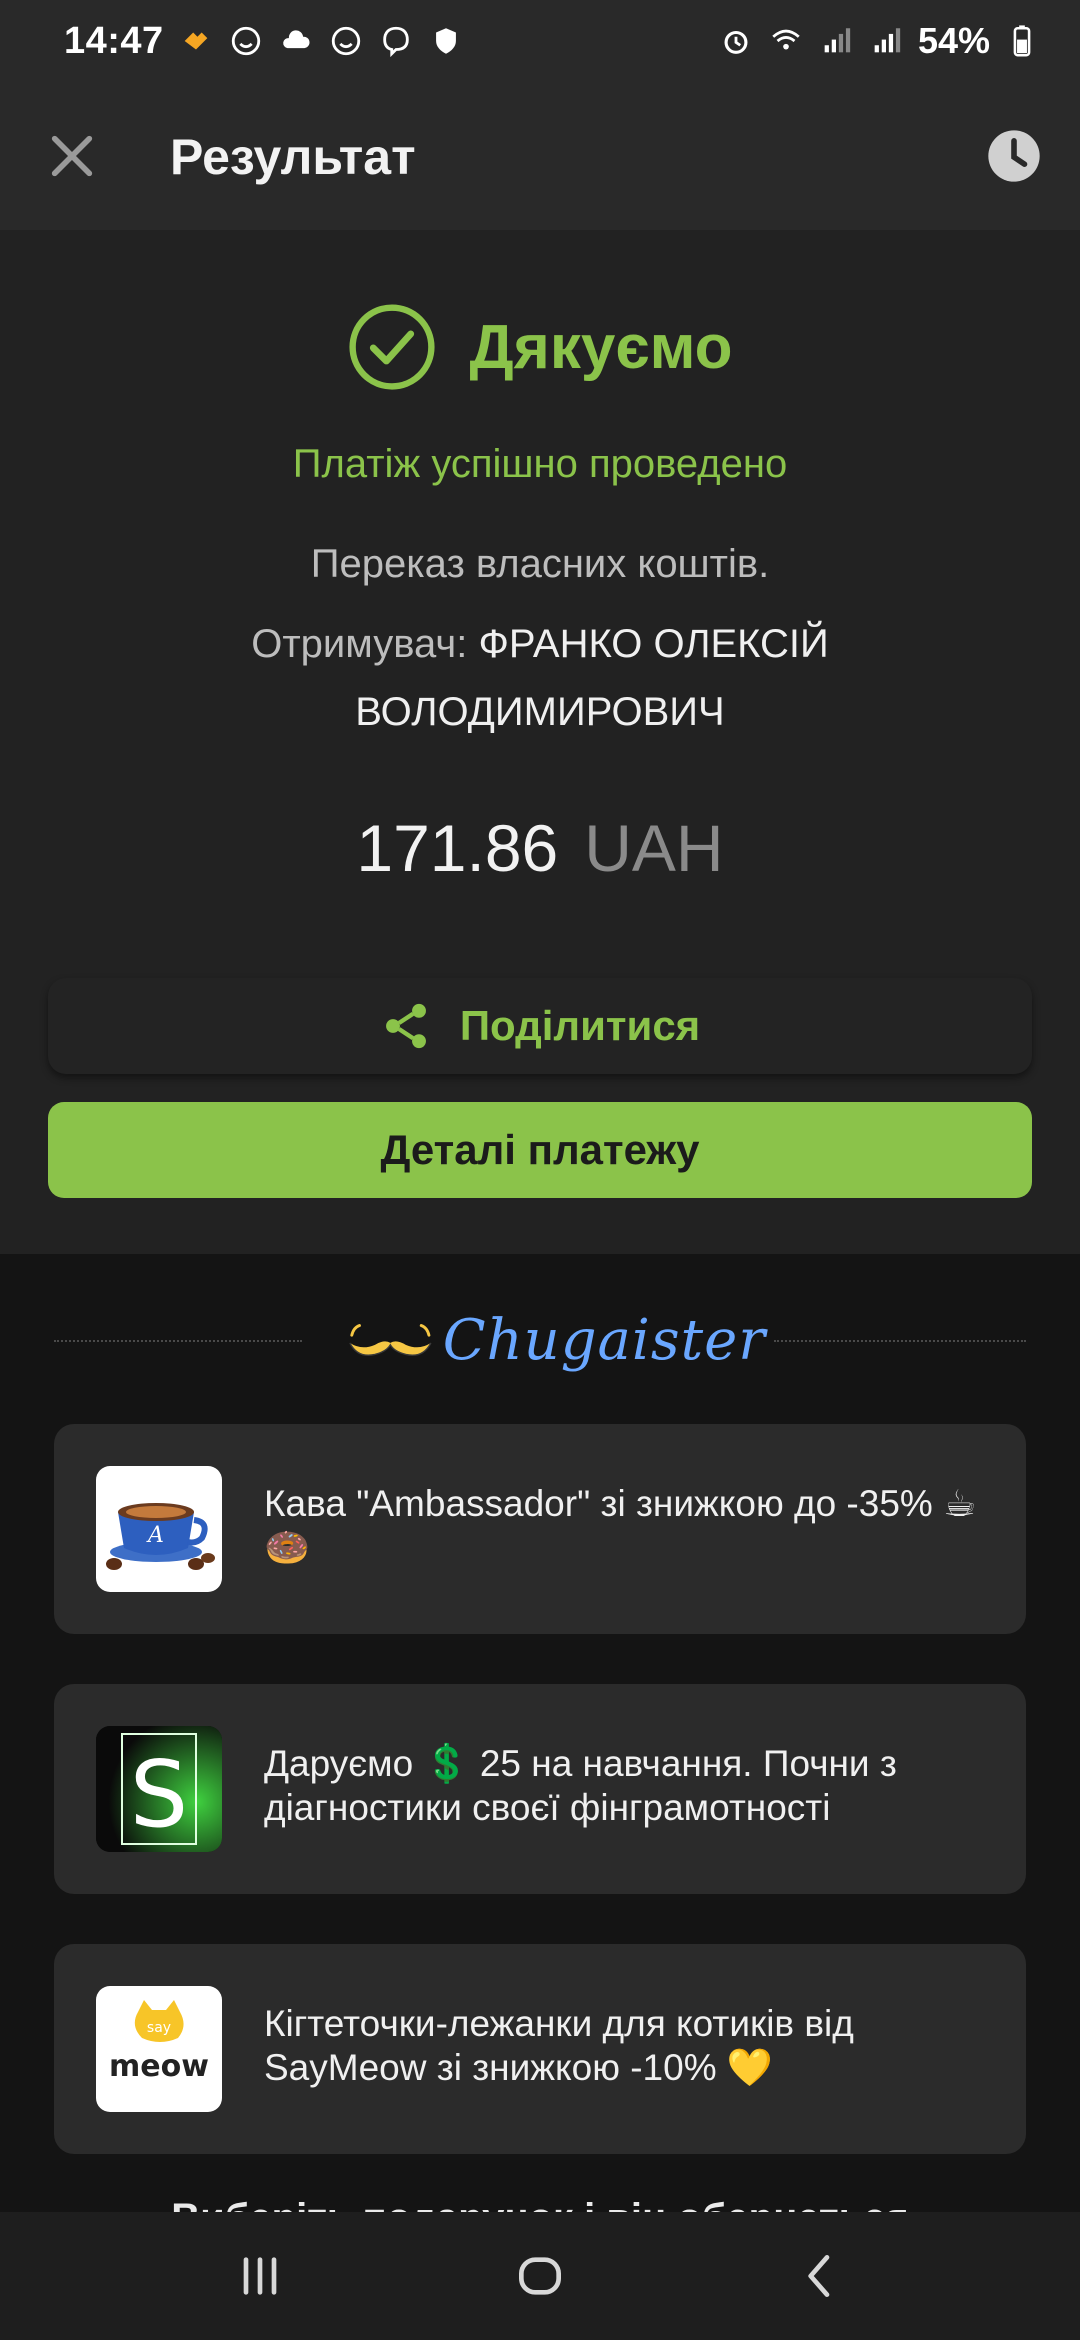 This screenshot has height=2340, width=1080. I want to click on close-button, so click(72, 156).